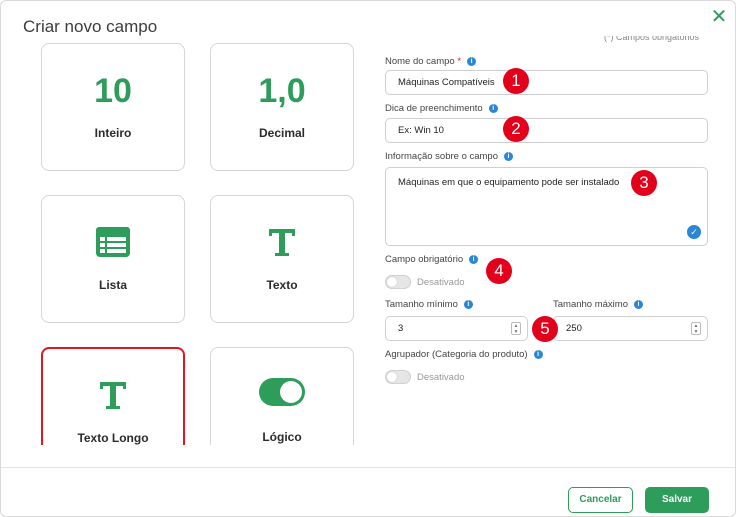 This screenshot has height=517, width=736. What do you see at coordinates (545, 329) in the screenshot?
I see `callout-5: 5` at bounding box center [545, 329].